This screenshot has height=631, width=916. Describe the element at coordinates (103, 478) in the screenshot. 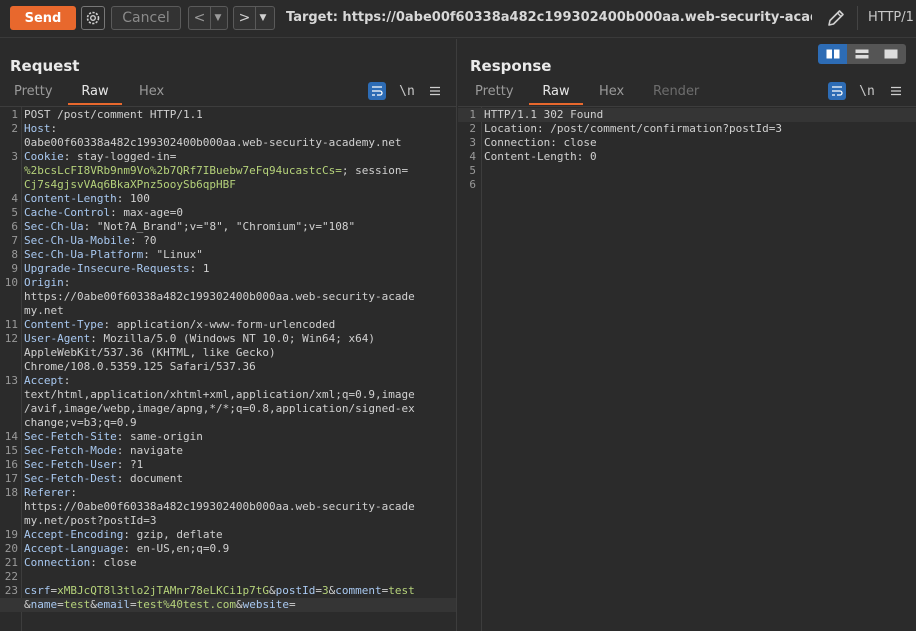

I see `line-text: Sec-Fetch-Dest: document` at that location.